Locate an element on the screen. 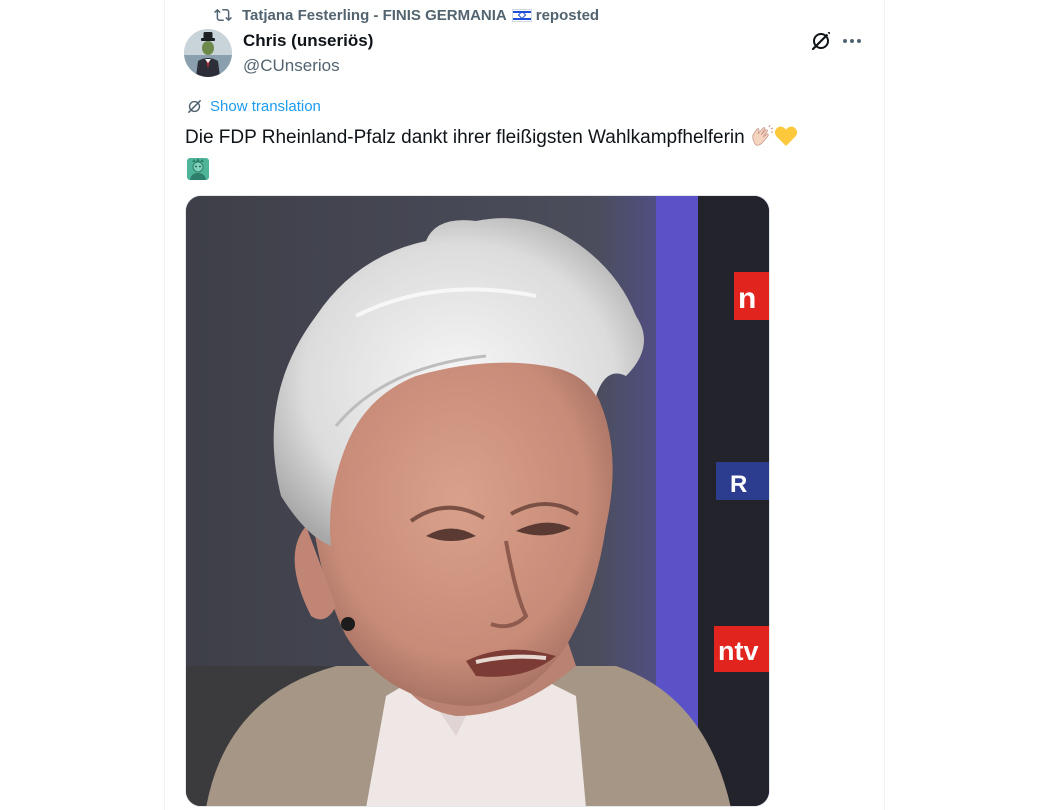  ntv-letter-n: n is located at coordinates (747, 298).